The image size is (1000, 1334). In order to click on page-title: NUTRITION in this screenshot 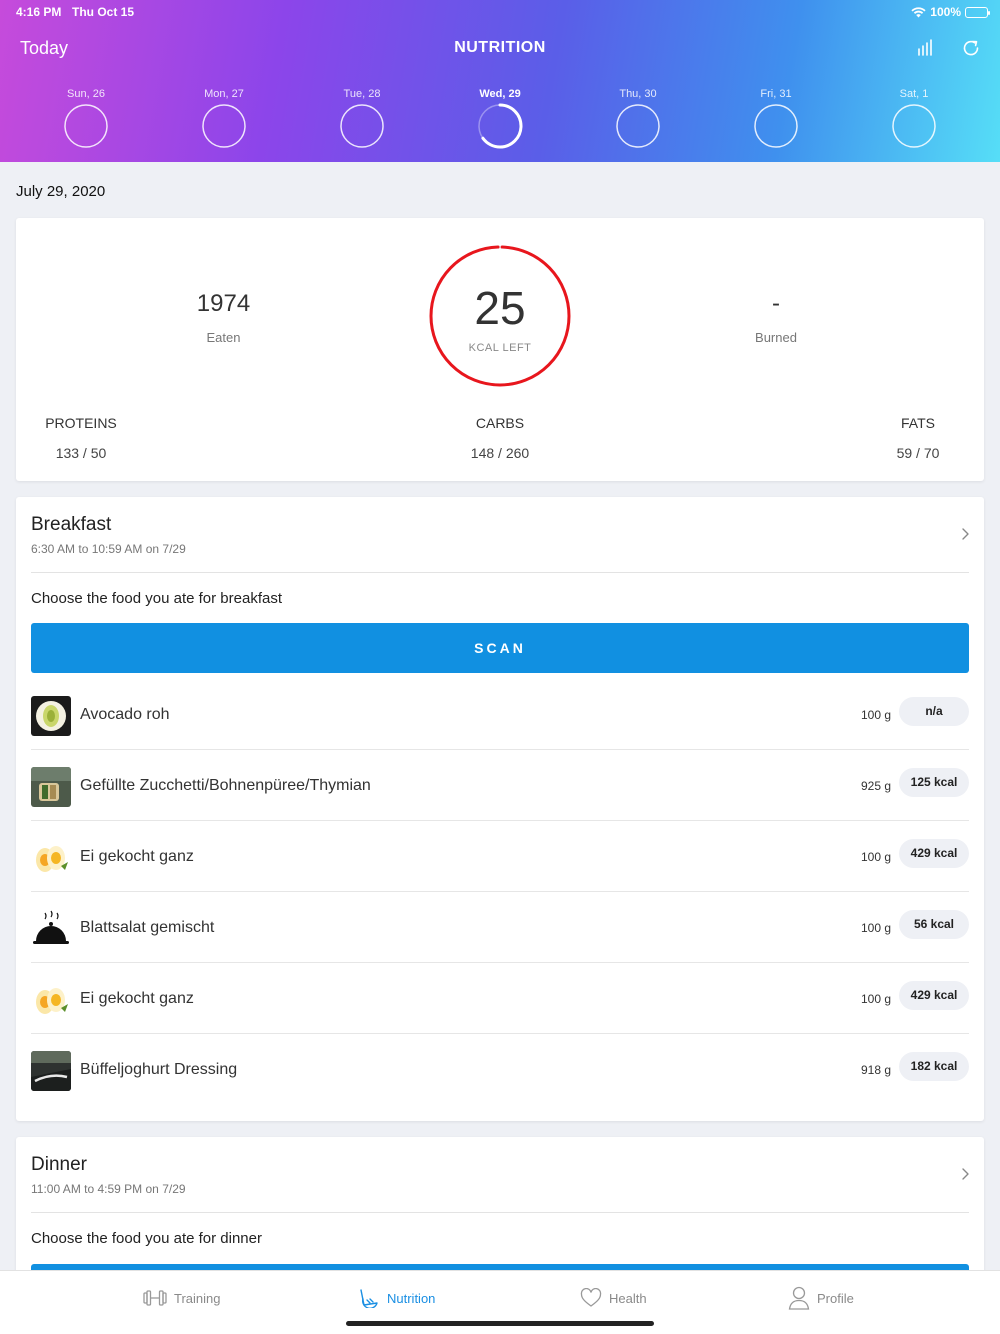, I will do `click(500, 47)`.